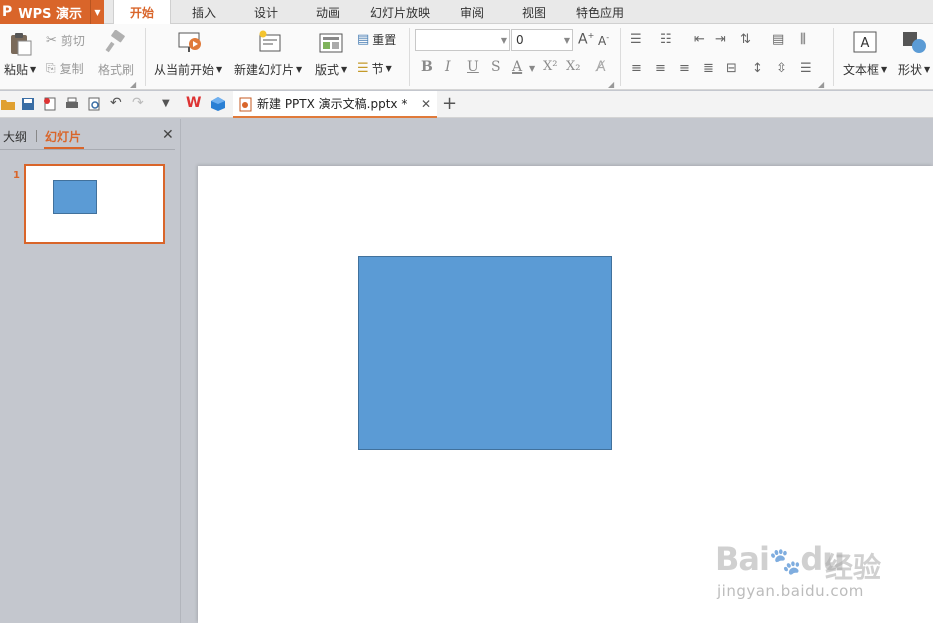 The image size is (933, 623). Describe the element at coordinates (781, 68) in the screenshot. I see `paragraph-spacing-icon: ⇳` at that location.